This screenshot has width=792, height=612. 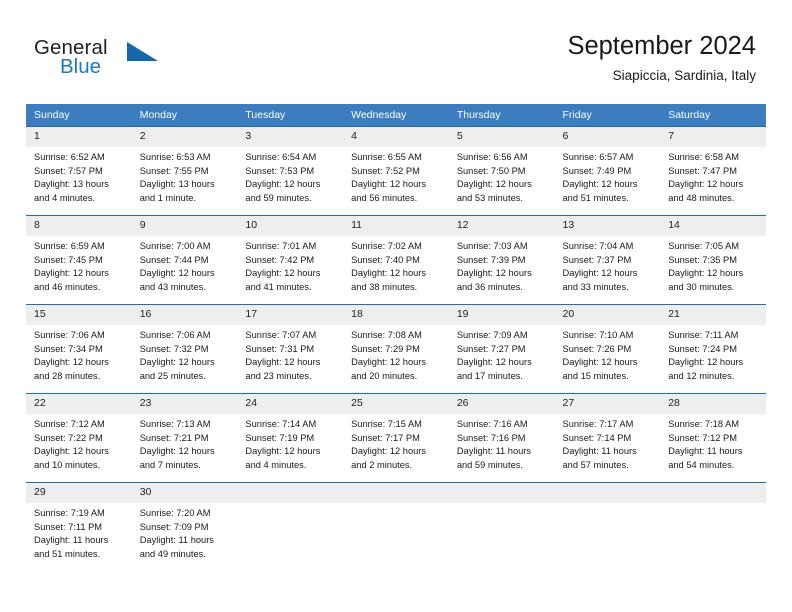 I want to click on day-number: 4, so click(x=396, y=137).